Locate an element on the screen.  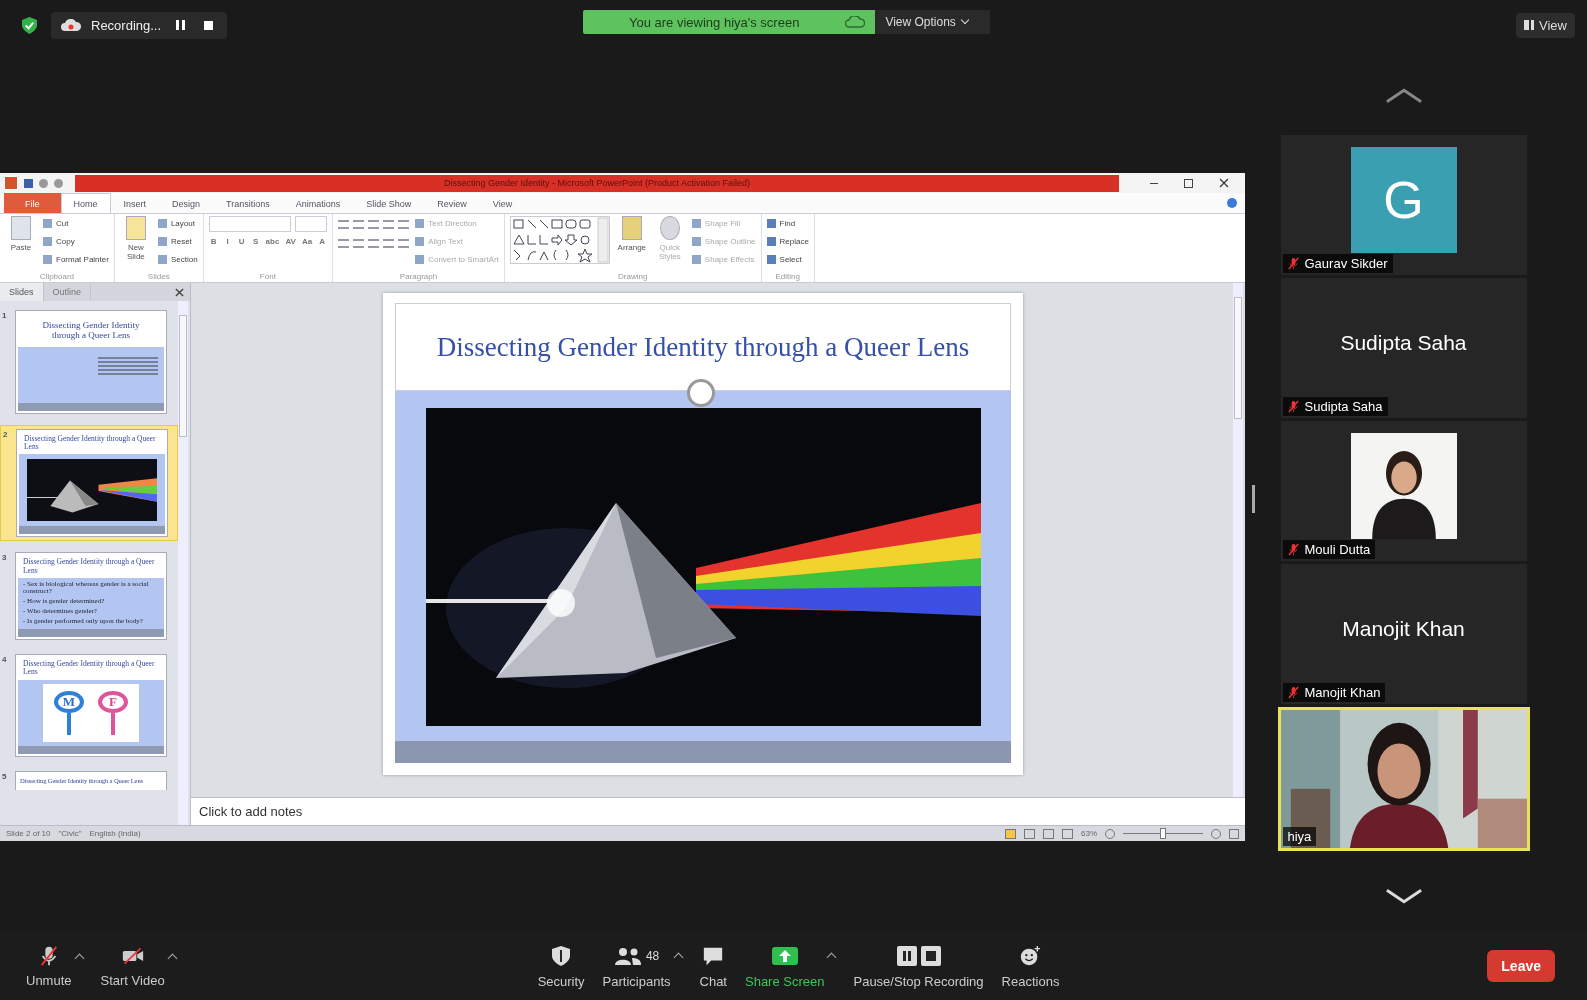
avatar: G is located at coordinates (1403, 200).